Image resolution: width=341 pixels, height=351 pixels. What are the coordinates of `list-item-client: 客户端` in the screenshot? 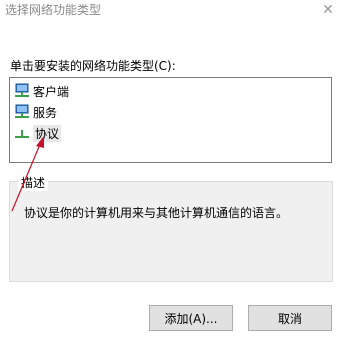 It's located at (41, 91).